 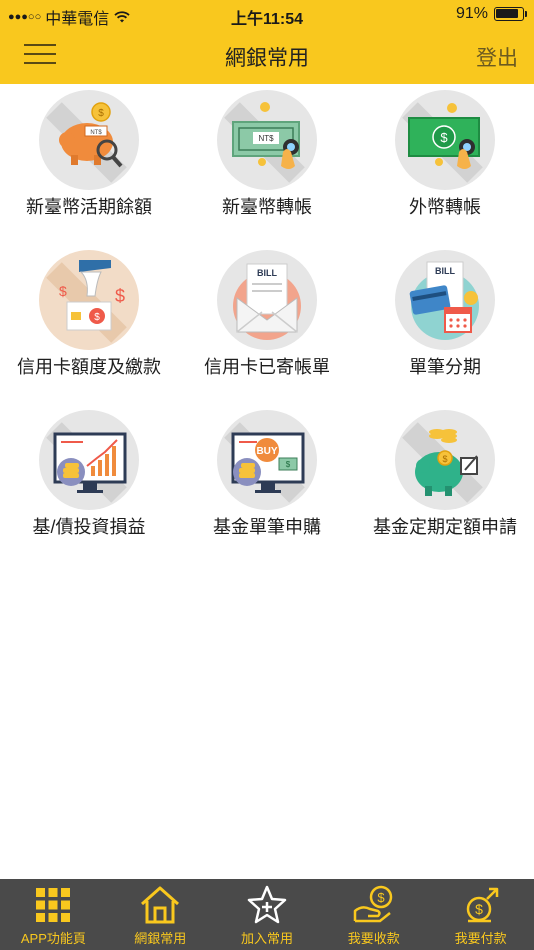 I want to click on tile-label: 基/債投資損益, so click(x=89, y=527).